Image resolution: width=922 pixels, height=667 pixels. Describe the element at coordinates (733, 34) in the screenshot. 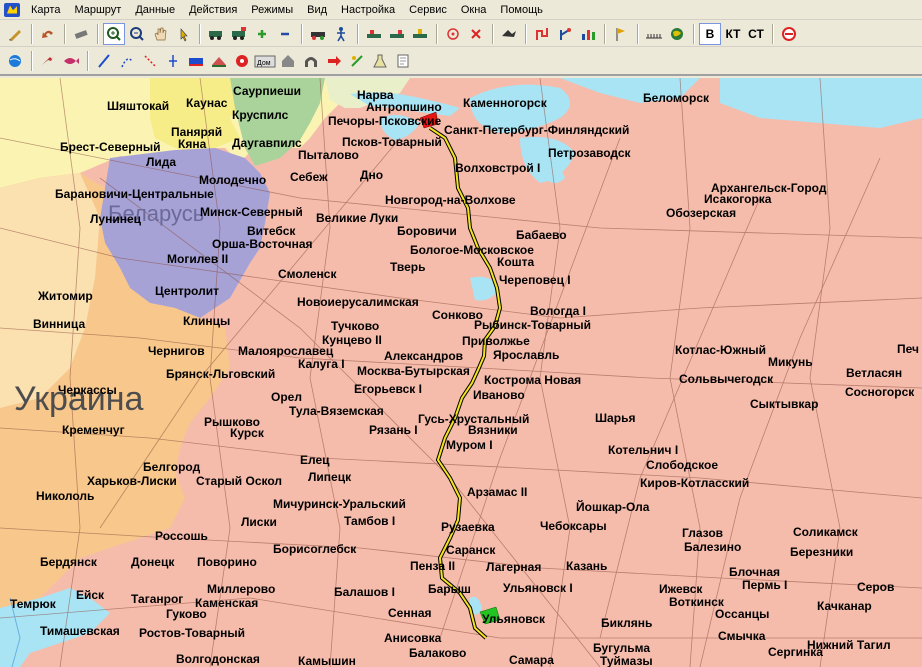

I see `mode-kt-button: КТ` at that location.